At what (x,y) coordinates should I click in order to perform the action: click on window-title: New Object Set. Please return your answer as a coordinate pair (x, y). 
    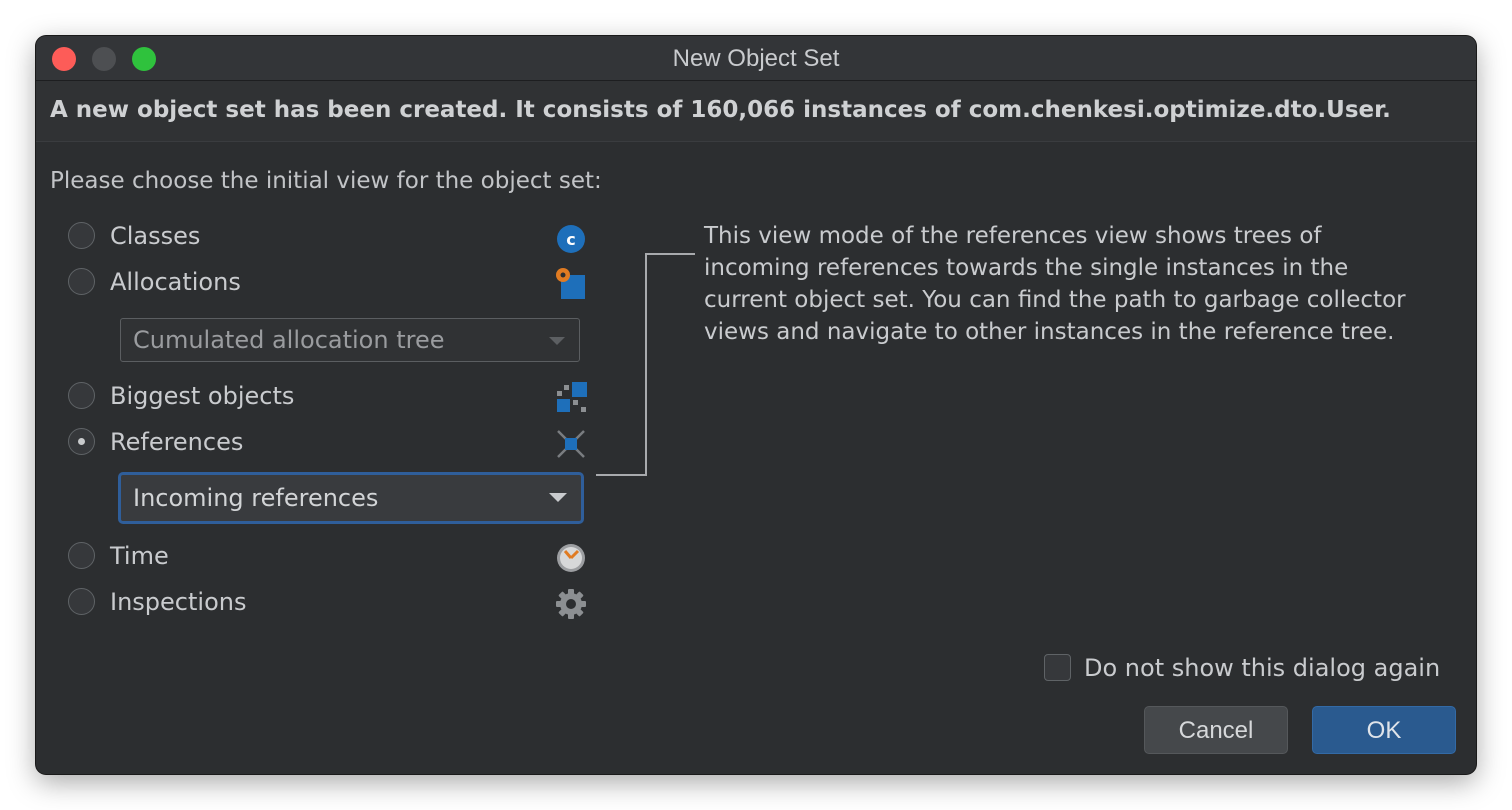
    Looking at the image, I should click on (756, 58).